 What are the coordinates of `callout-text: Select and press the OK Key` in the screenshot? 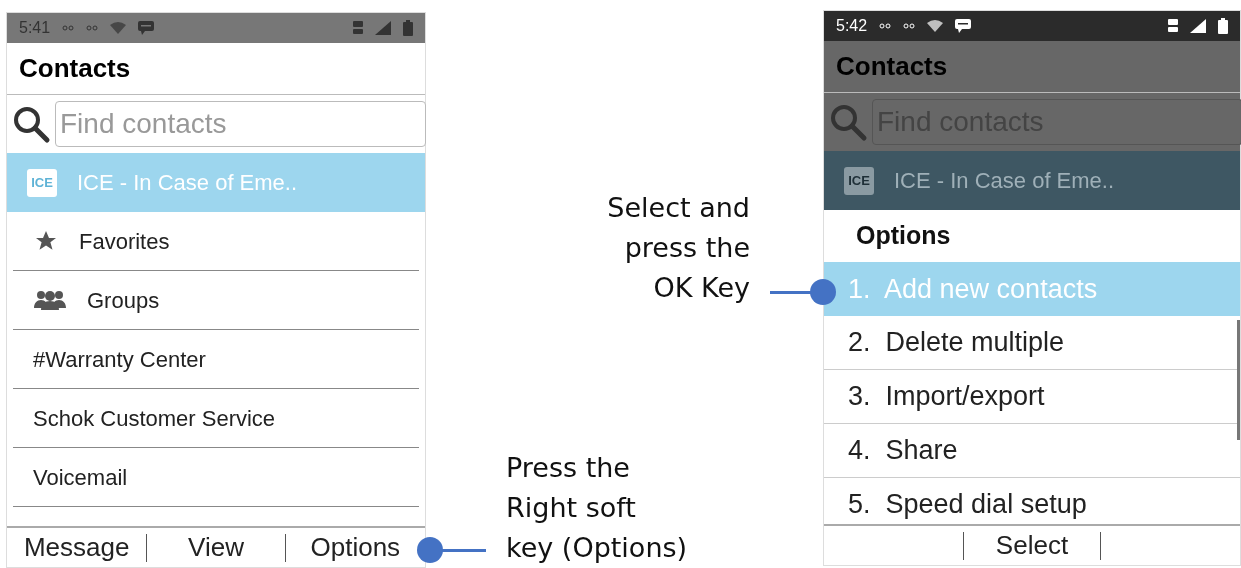 It's located at (678, 248).